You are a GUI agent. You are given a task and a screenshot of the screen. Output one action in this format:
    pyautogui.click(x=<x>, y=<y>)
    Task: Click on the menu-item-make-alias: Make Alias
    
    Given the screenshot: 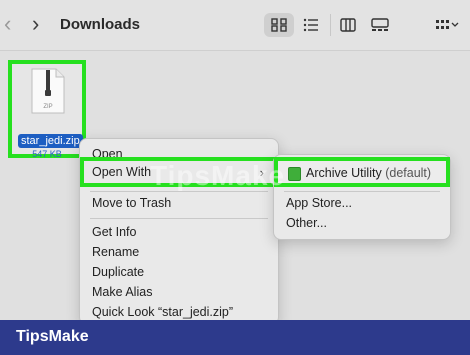 What is the action you would take?
    pyautogui.click(x=122, y=292)
    